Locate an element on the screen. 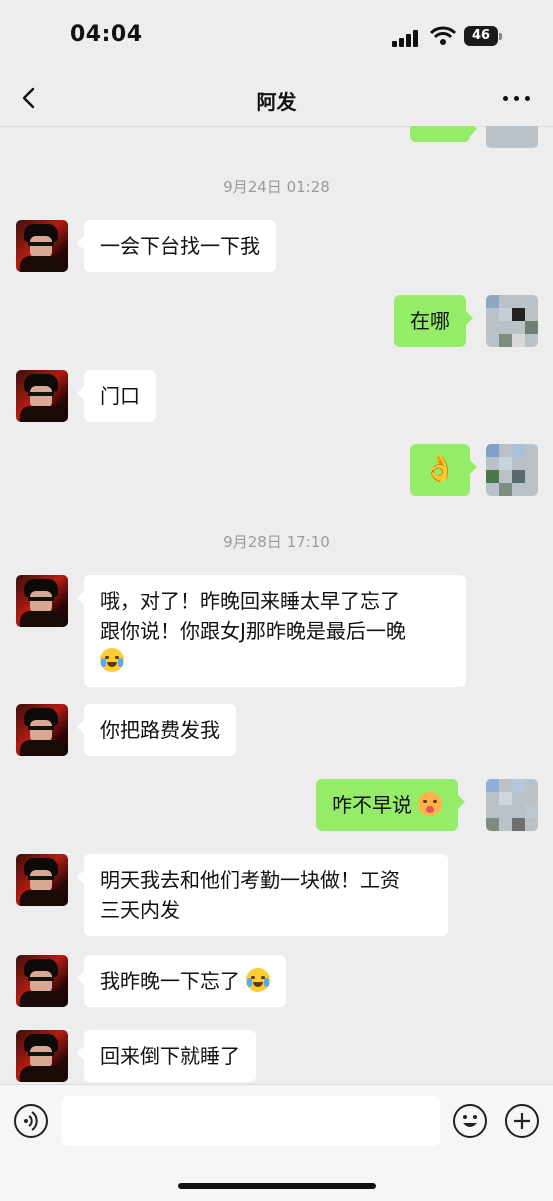 The image size is (553, 1201). emoji-icon is located at coordinates (470, 1121).